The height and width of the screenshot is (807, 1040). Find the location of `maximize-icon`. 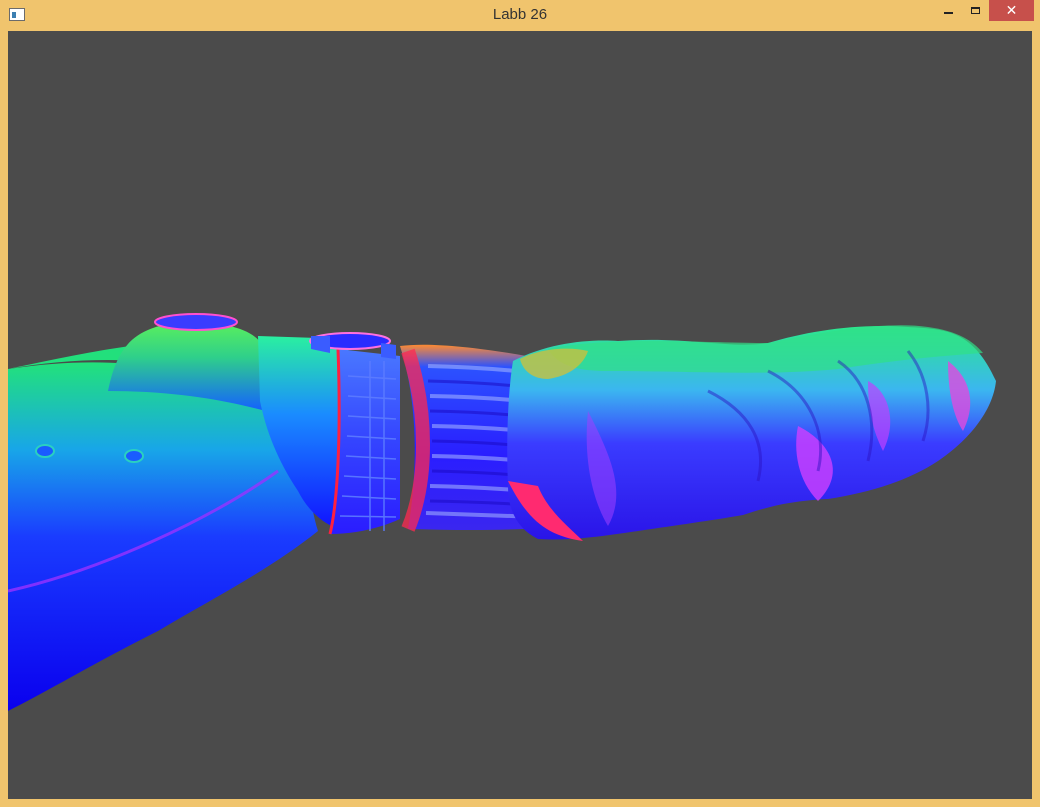

maximize-icon is located at coordinates (975, 10).